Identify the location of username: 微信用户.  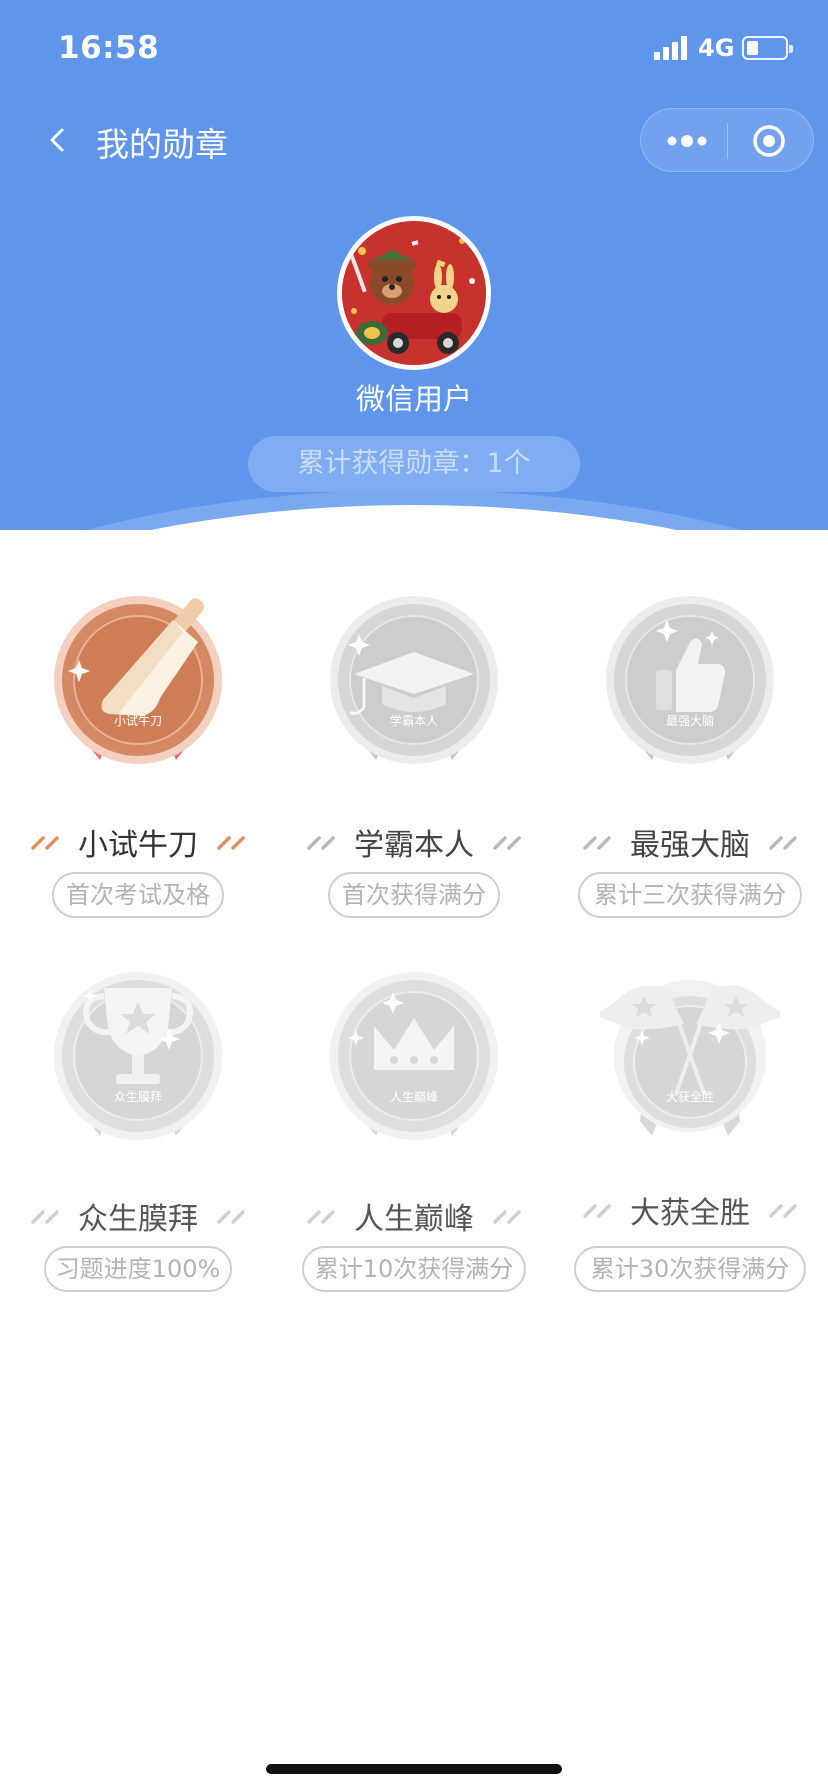
(413, 399).